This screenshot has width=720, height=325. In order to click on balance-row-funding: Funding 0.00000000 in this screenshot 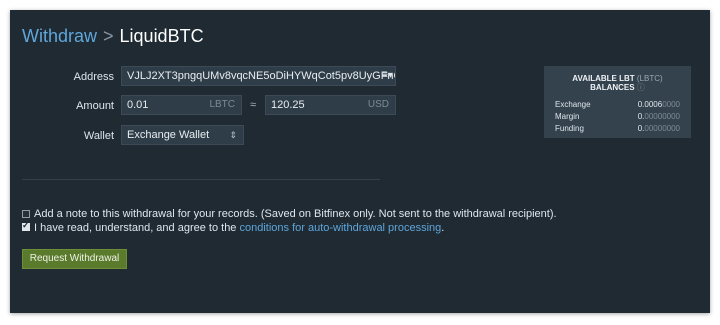, I will do `click(617, 128)`.